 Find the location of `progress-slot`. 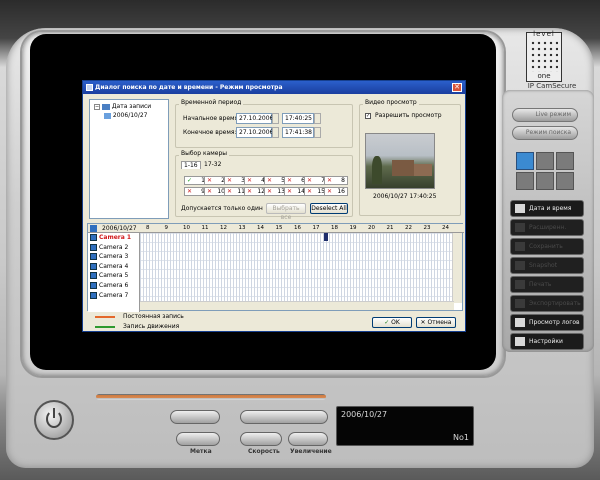

progress-slot is located at coordinates (211, 397).